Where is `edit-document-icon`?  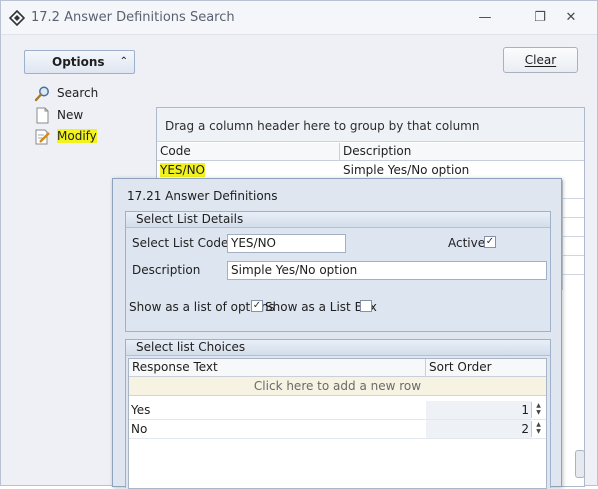 edit-document-icon is located at coordinates (42, 137).